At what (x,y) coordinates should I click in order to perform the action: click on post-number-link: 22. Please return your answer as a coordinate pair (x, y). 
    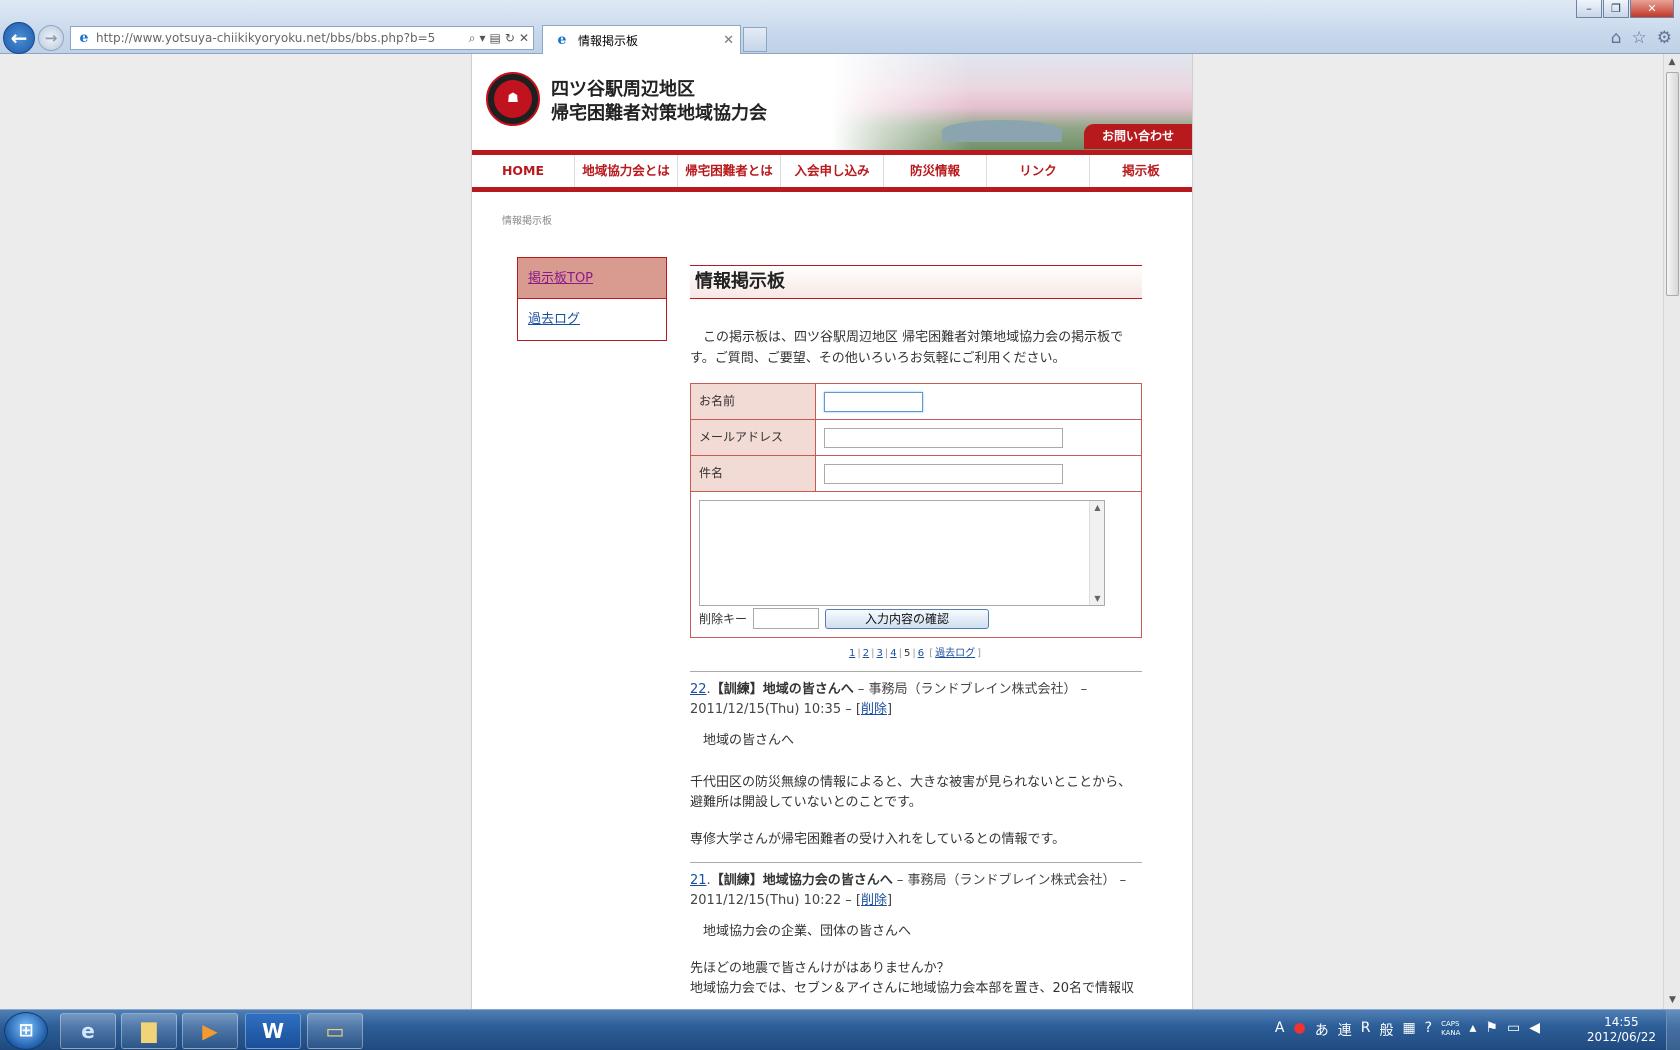
    Looking at the image, I should click on (698, 689).